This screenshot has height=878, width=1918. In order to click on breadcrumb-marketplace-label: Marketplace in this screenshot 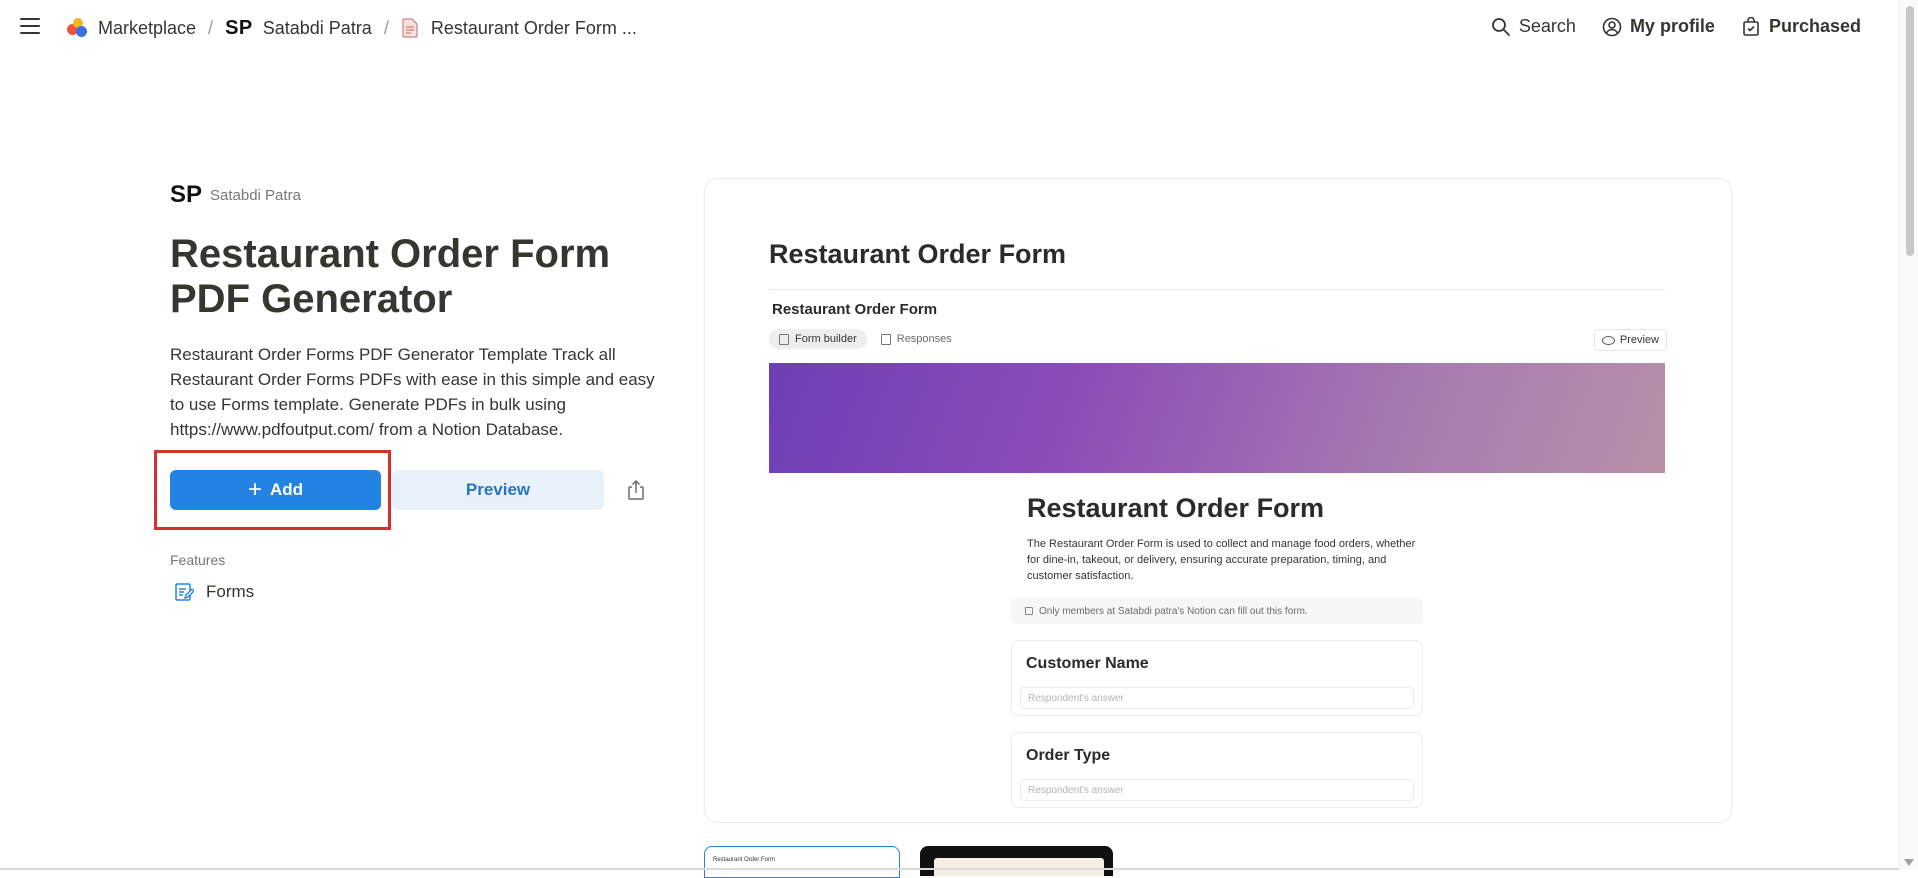, I will do `click(147, 27)`.